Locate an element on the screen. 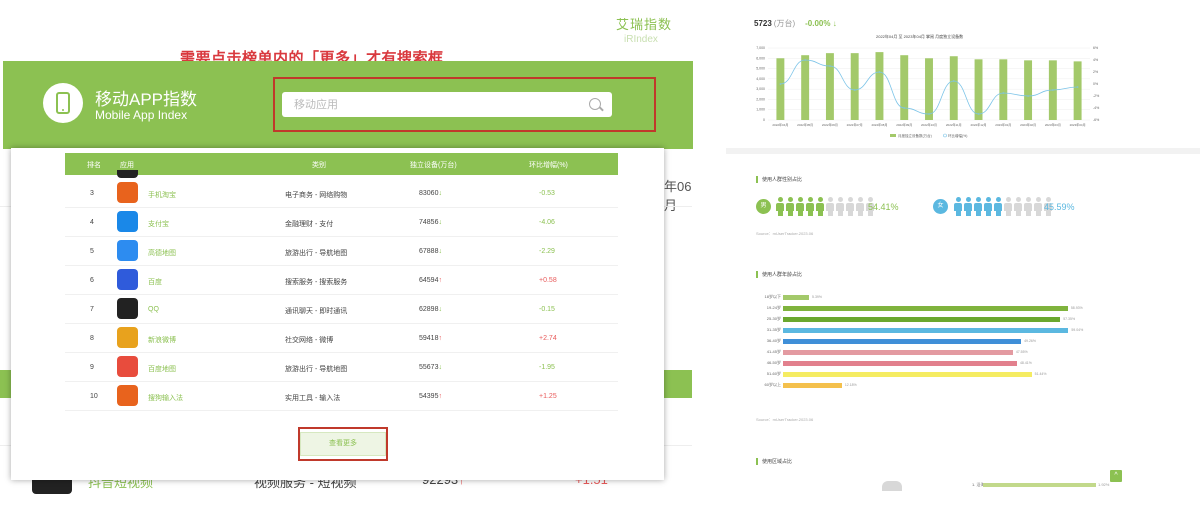 The height and width of the screenshot is (506, 1200). app-name: 高德地图 is located at coordinates (162, 253).